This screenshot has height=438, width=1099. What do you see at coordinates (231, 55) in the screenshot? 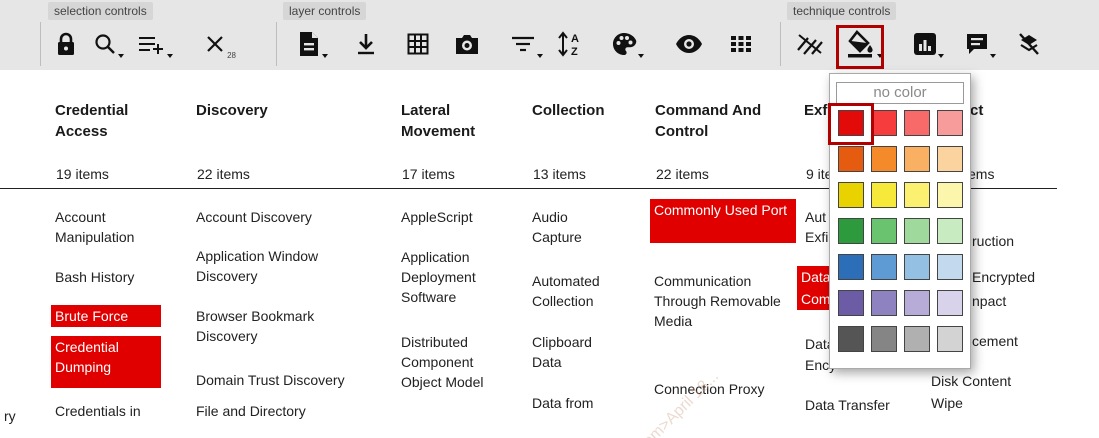
I see `deselect-count: 28` at bounding box center [231, 55].